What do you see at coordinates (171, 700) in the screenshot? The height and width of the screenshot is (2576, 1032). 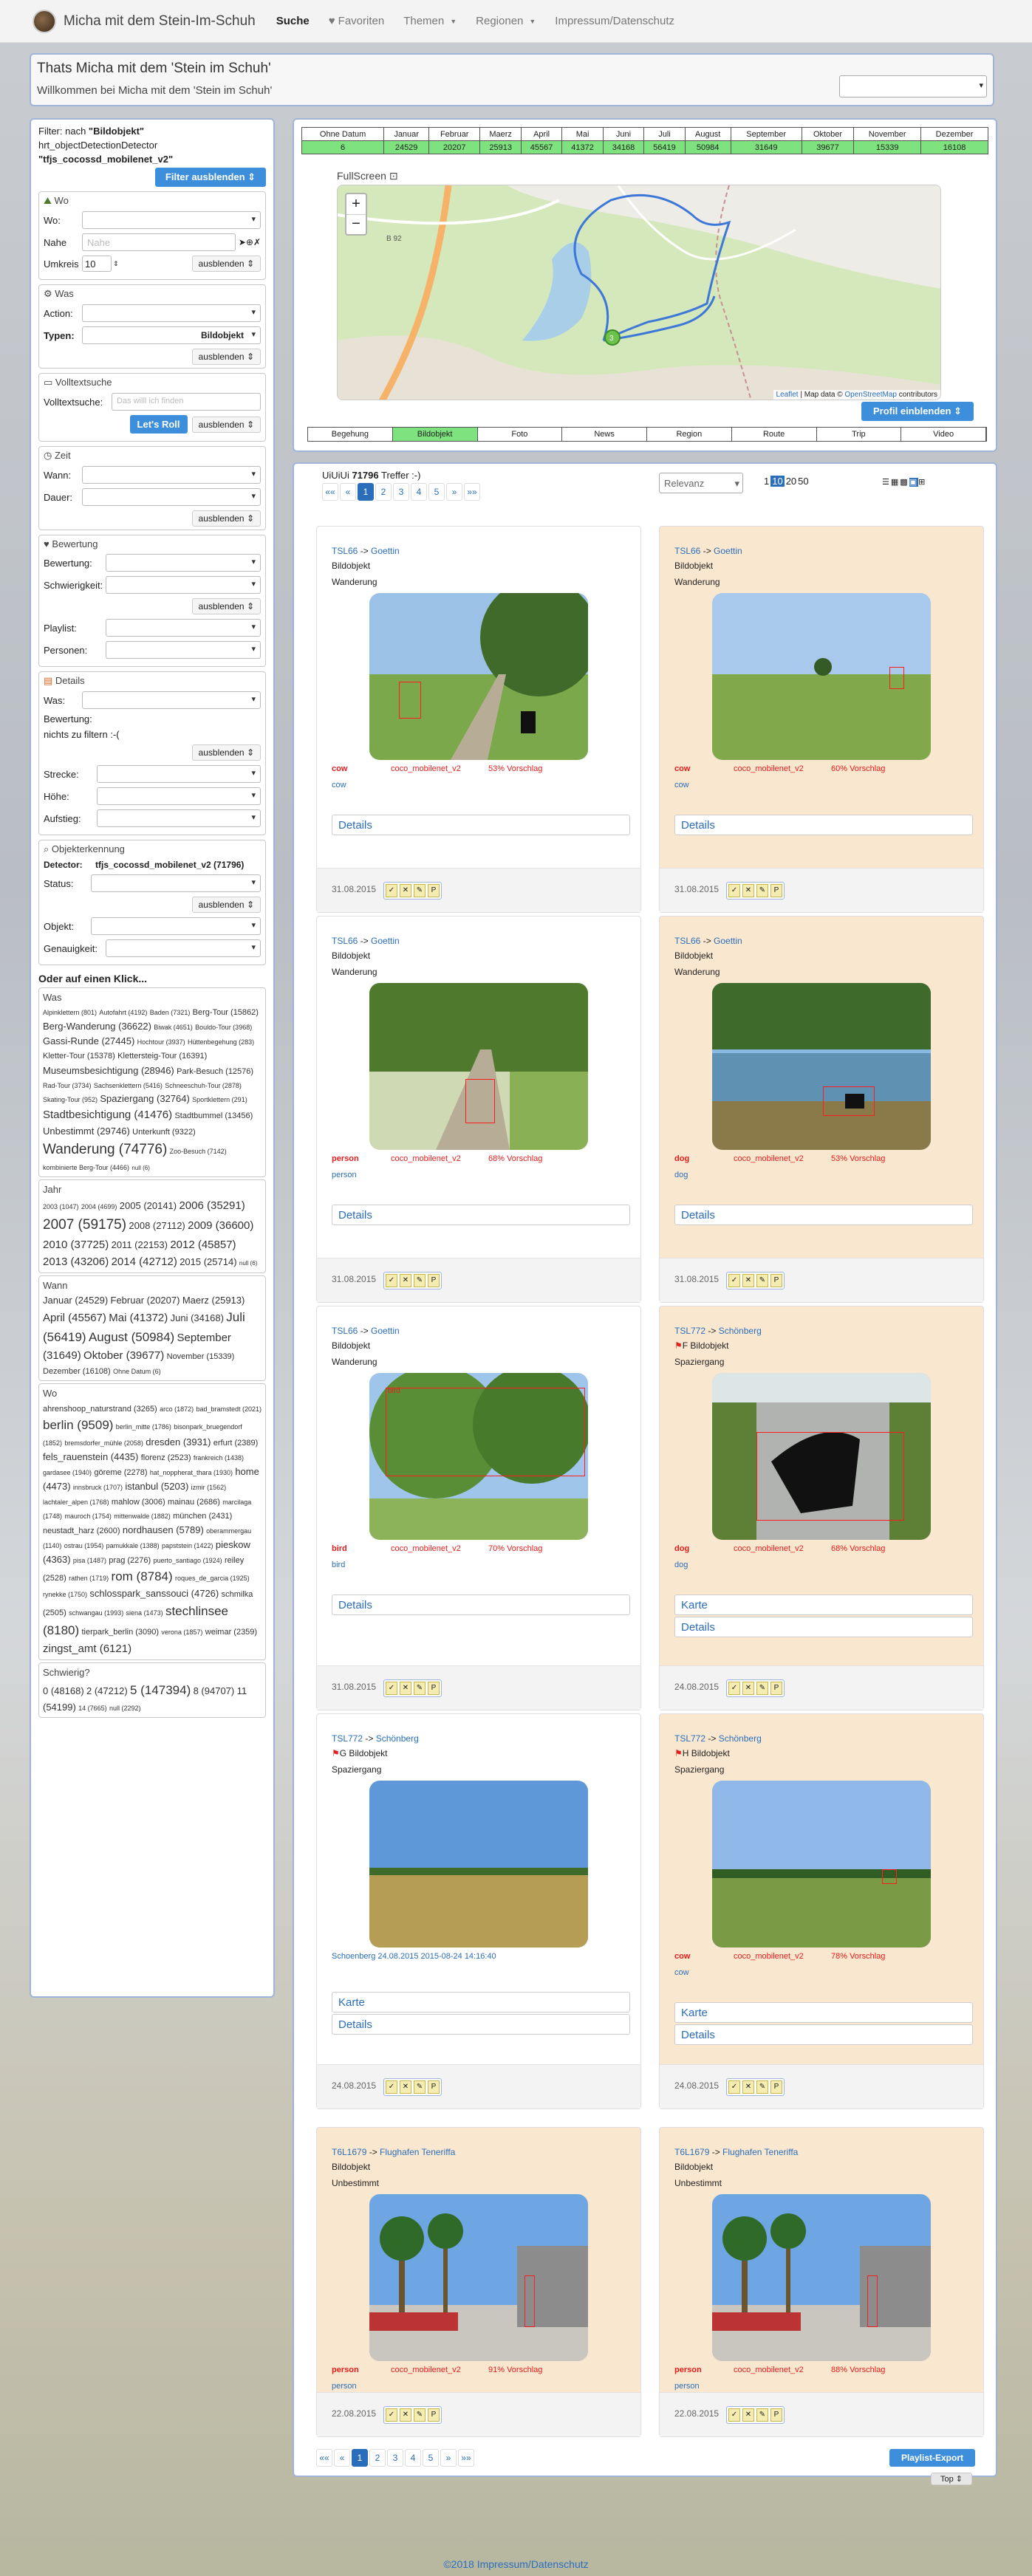 I see `details-was-select` at bounding box center [171, 700].